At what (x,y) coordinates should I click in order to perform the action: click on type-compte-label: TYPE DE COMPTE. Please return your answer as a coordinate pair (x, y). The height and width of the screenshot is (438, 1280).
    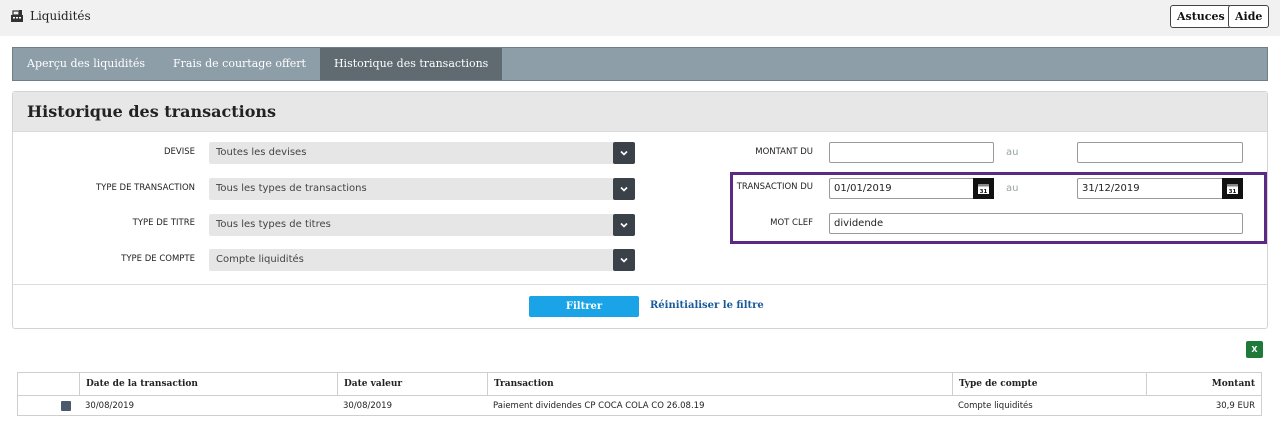
    Looking at the image, I should click on (158, 259).